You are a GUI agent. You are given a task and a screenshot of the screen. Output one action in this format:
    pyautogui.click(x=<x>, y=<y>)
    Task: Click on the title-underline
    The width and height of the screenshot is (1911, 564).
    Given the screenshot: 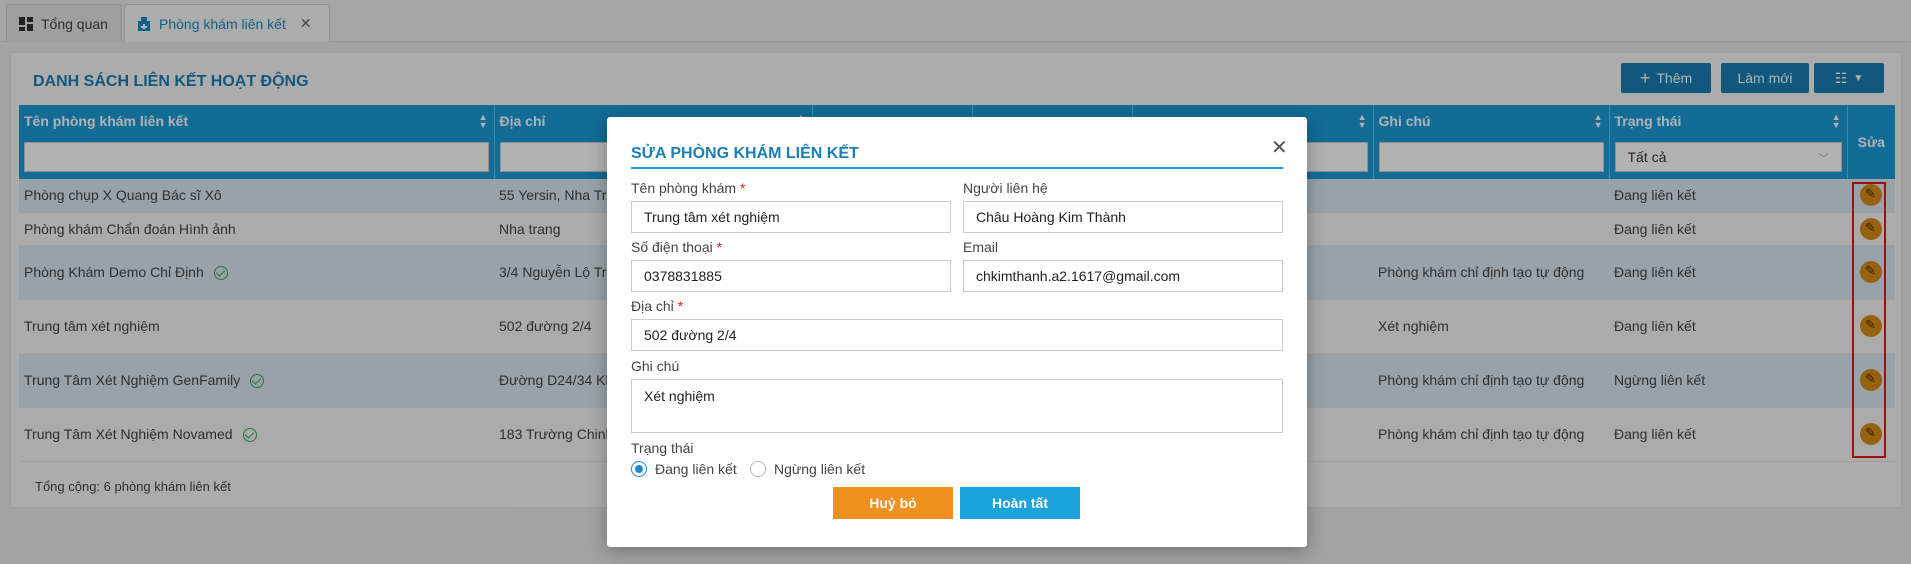 What is the action you would take?
    pyautogui.click(x=957, y=168)
    